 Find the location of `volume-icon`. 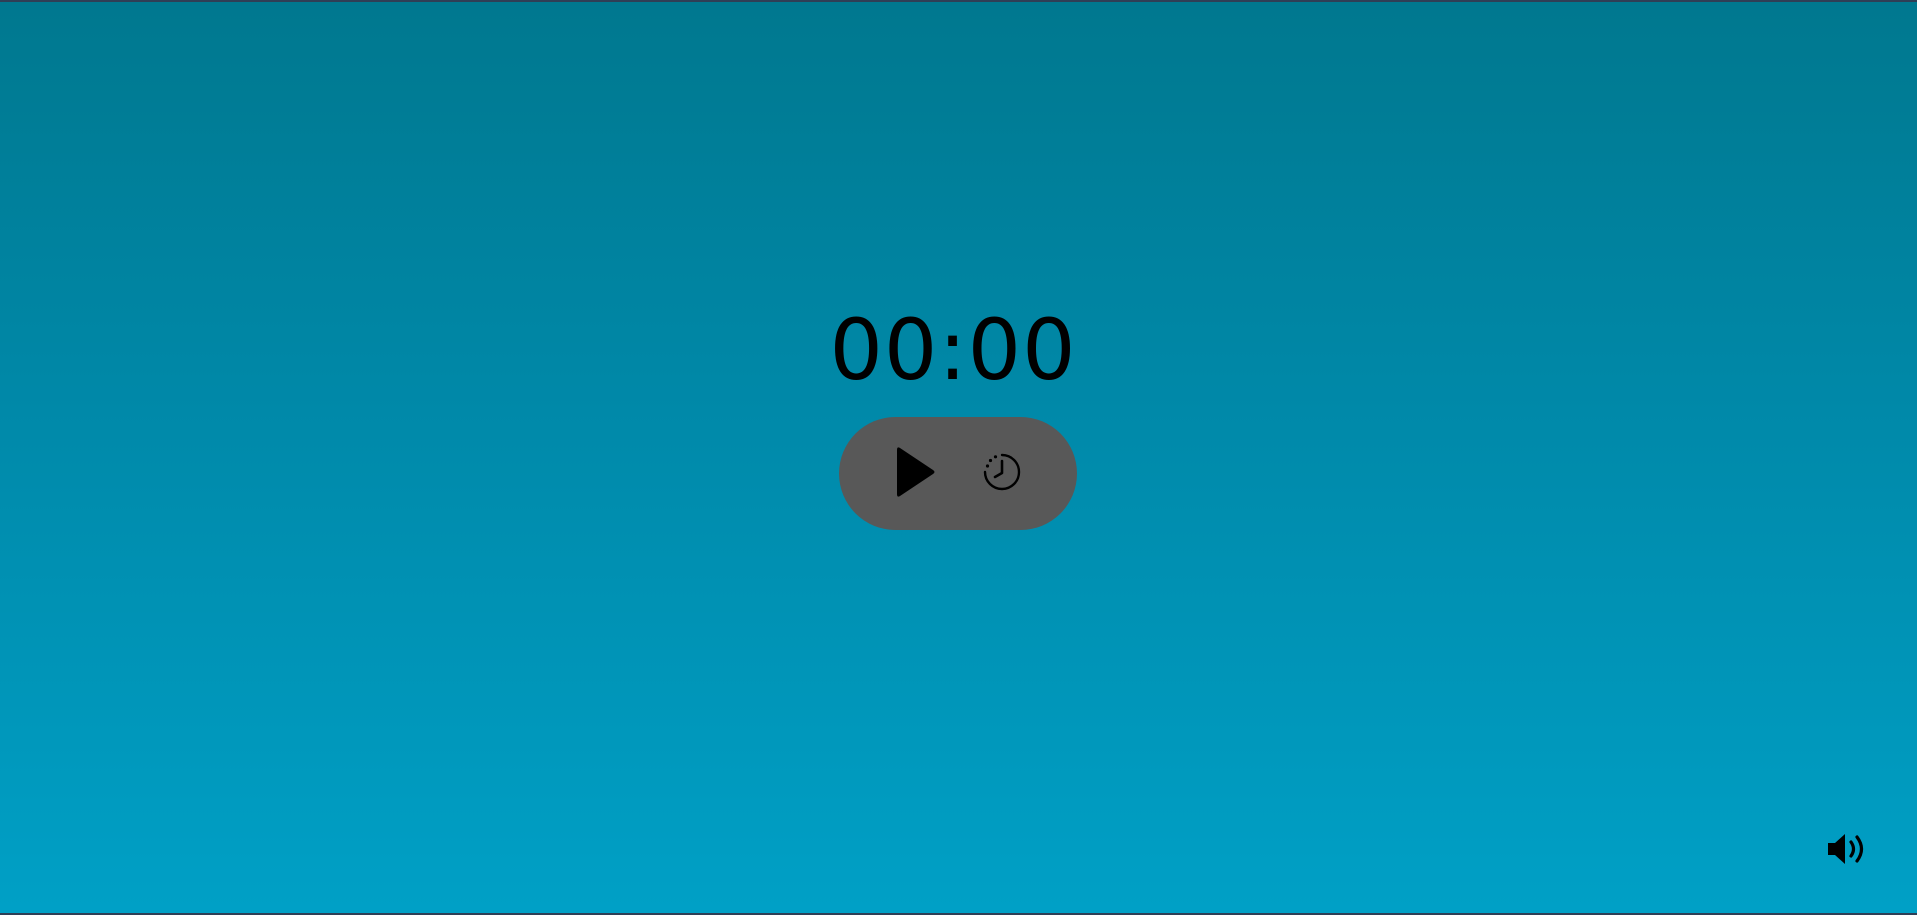

volume-icon is located at coordinates (1846, 849).